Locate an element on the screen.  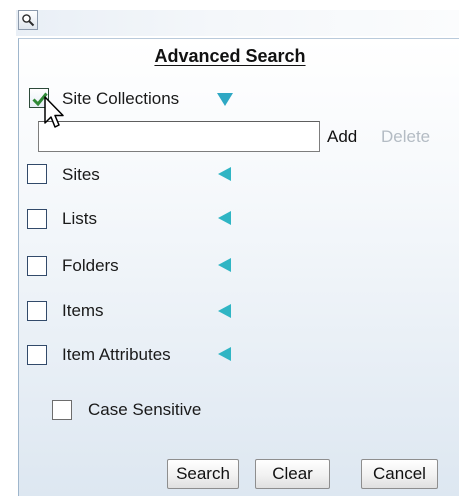
toolbar-strip is located at coordinates (237, 23).